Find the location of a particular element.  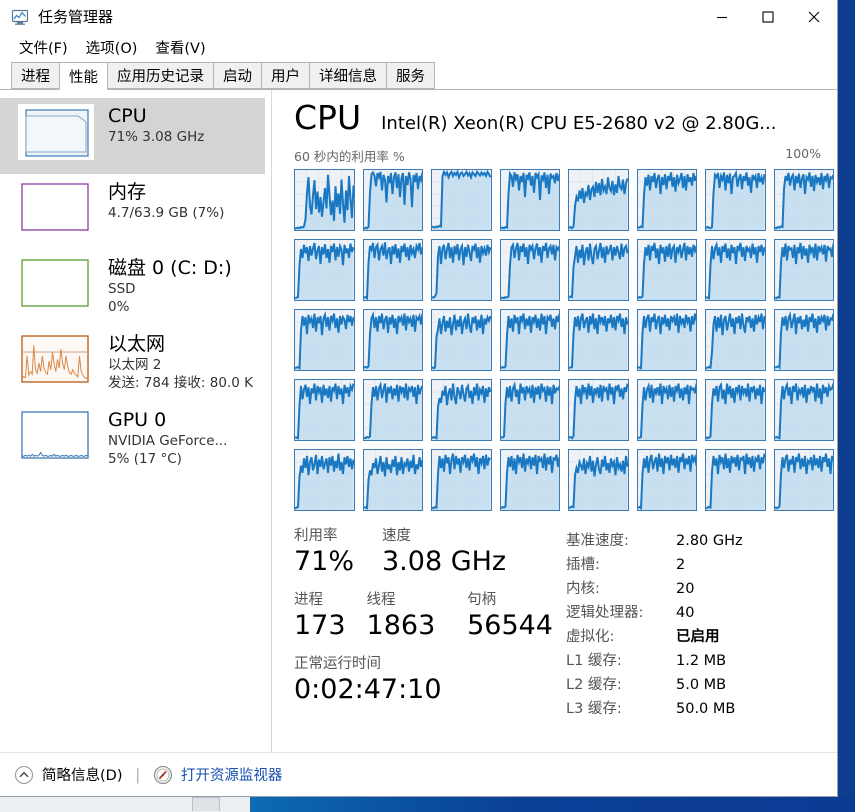

sidebar-item-cpu: CPU 71% 3.08 GHz is located at coordinates (132, 136).